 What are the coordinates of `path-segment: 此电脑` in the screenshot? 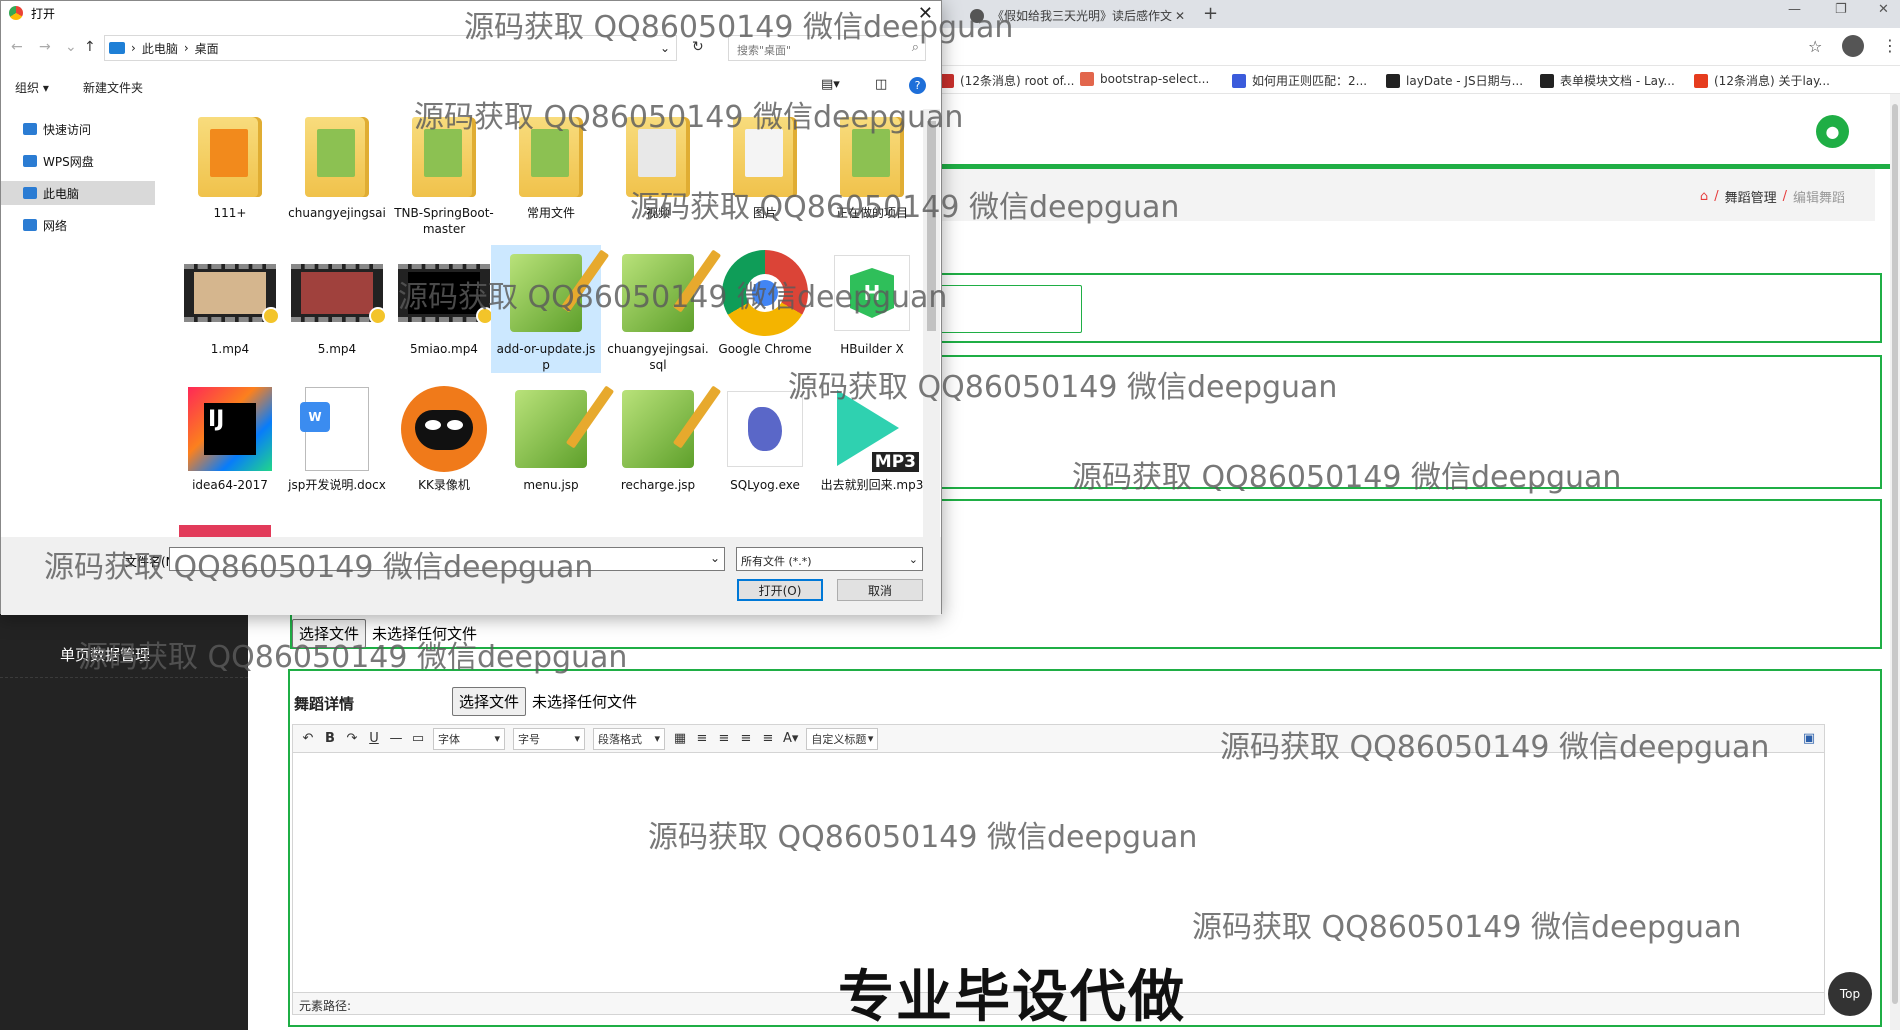 It's located at (160, 48).